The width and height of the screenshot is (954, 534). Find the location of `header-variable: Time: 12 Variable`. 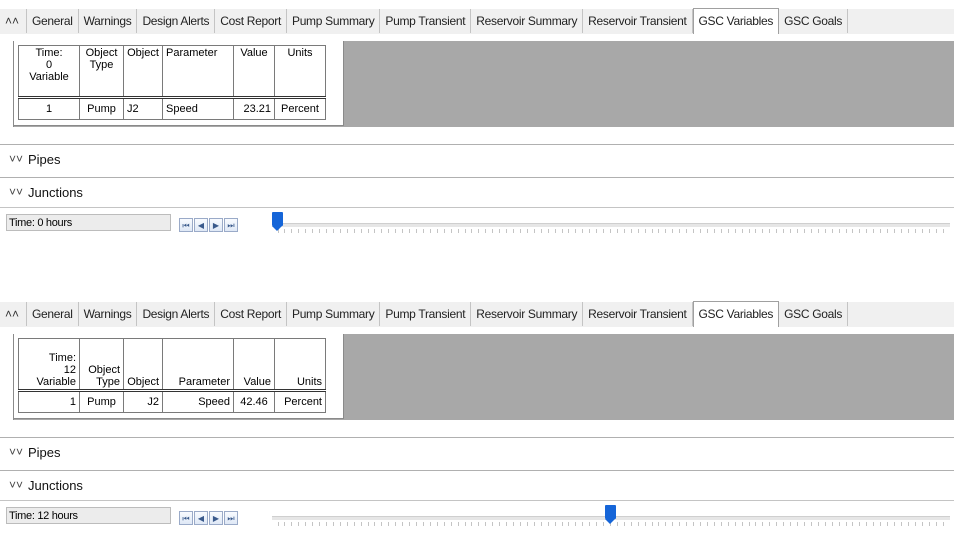

header-variable: Time: 12 Variable is located at coordinates (49, 365).